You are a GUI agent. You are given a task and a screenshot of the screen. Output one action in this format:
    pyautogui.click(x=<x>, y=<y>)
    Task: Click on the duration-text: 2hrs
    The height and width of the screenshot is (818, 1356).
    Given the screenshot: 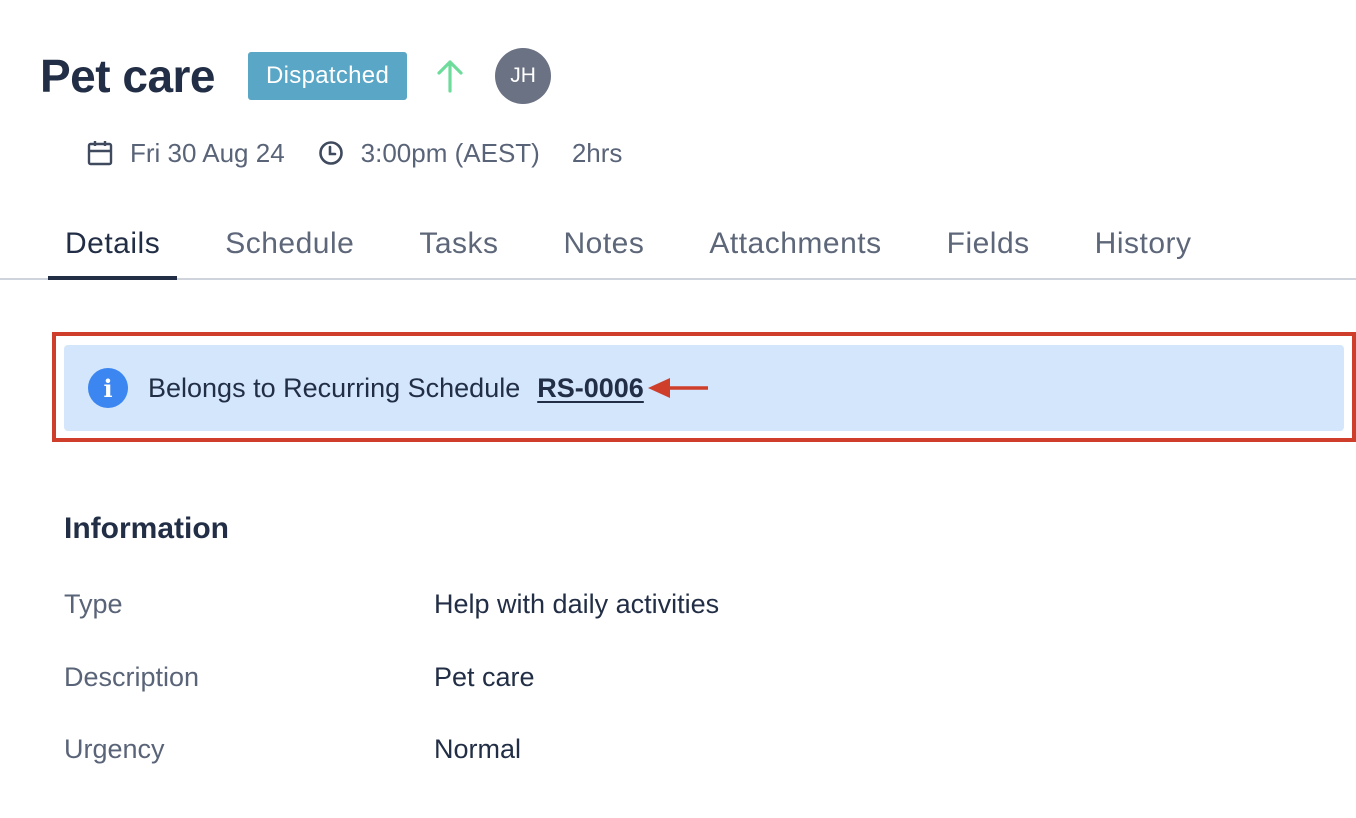 What is the action you would take?
    pyautogui.click(x=597, y=152)
    